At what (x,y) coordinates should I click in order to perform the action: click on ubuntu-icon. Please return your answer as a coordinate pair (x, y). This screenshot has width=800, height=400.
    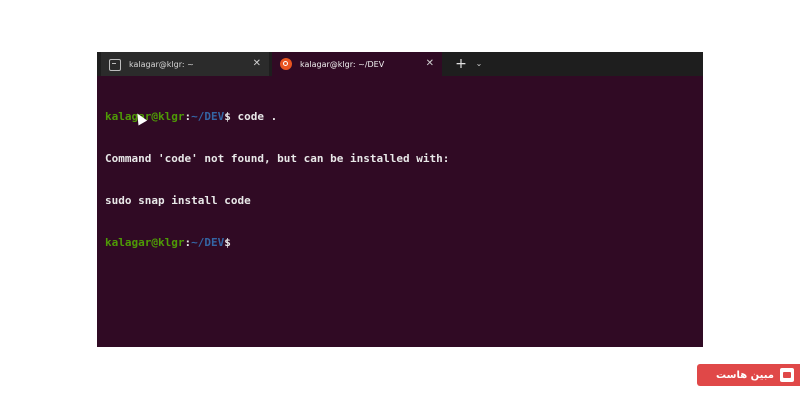
    Looking at the image, I should click on (286, 64).